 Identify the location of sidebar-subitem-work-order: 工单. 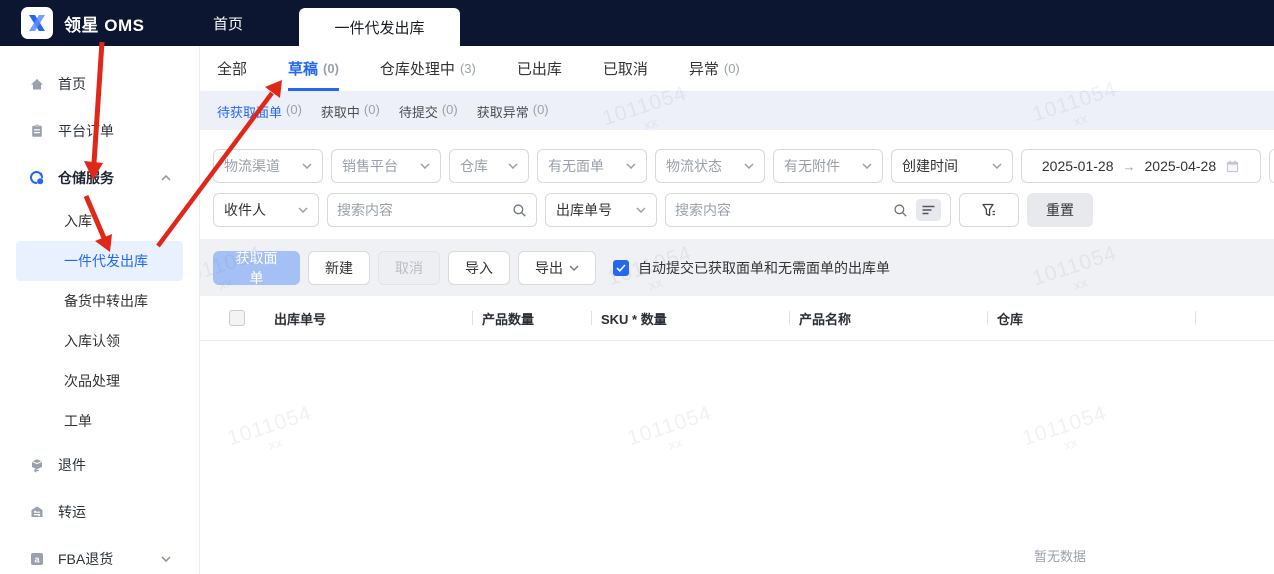
(99, 421).